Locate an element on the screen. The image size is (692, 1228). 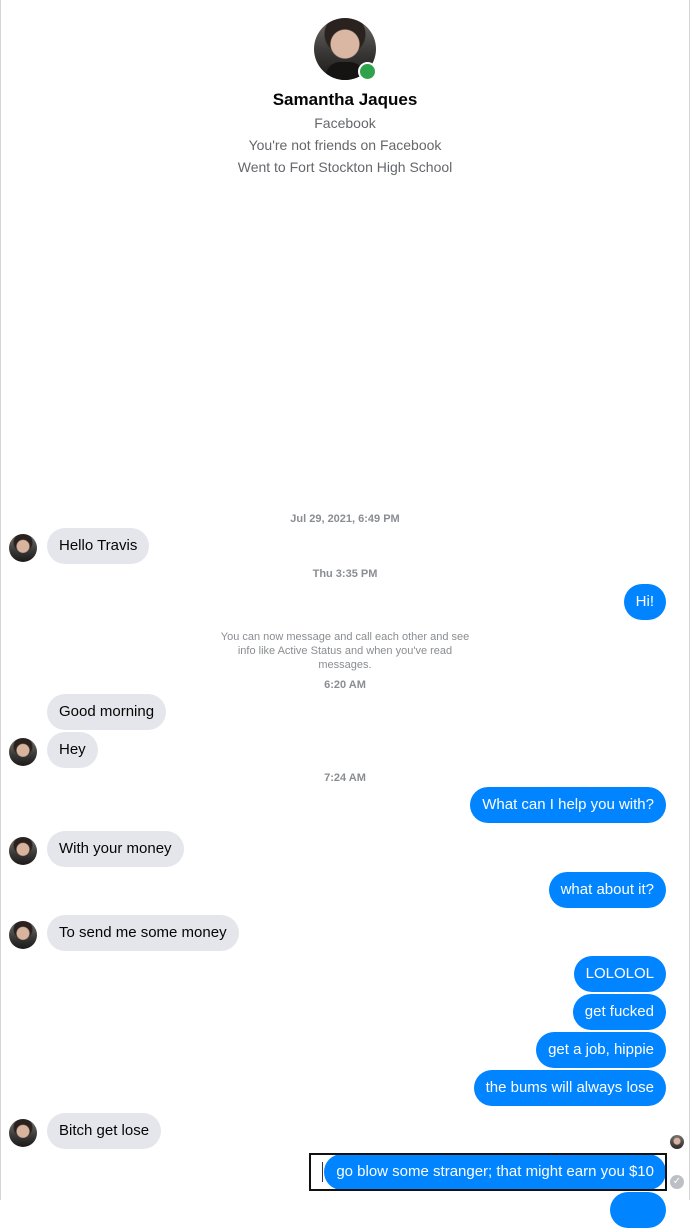
timestamp: Jul 29, 2021, 6:49 PM is located at coordinates (345, 519).